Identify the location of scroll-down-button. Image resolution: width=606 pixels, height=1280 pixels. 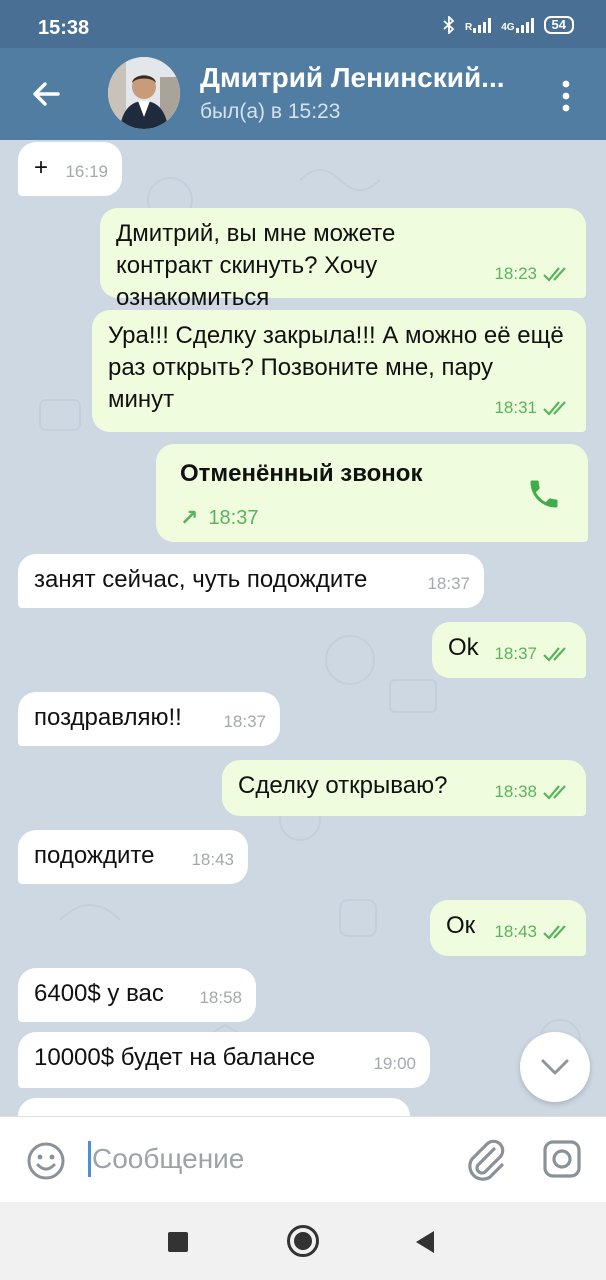
(555, 1067).